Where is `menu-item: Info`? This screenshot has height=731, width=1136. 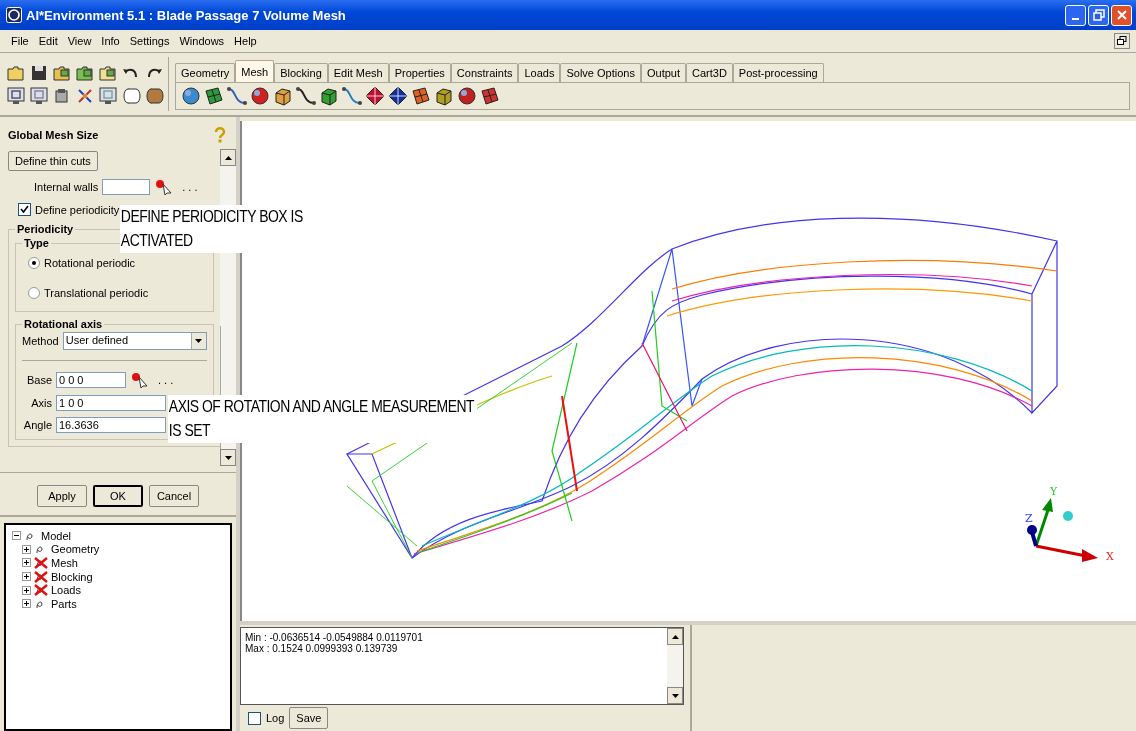
menu-item: Info is located at coordinates (110, 41).